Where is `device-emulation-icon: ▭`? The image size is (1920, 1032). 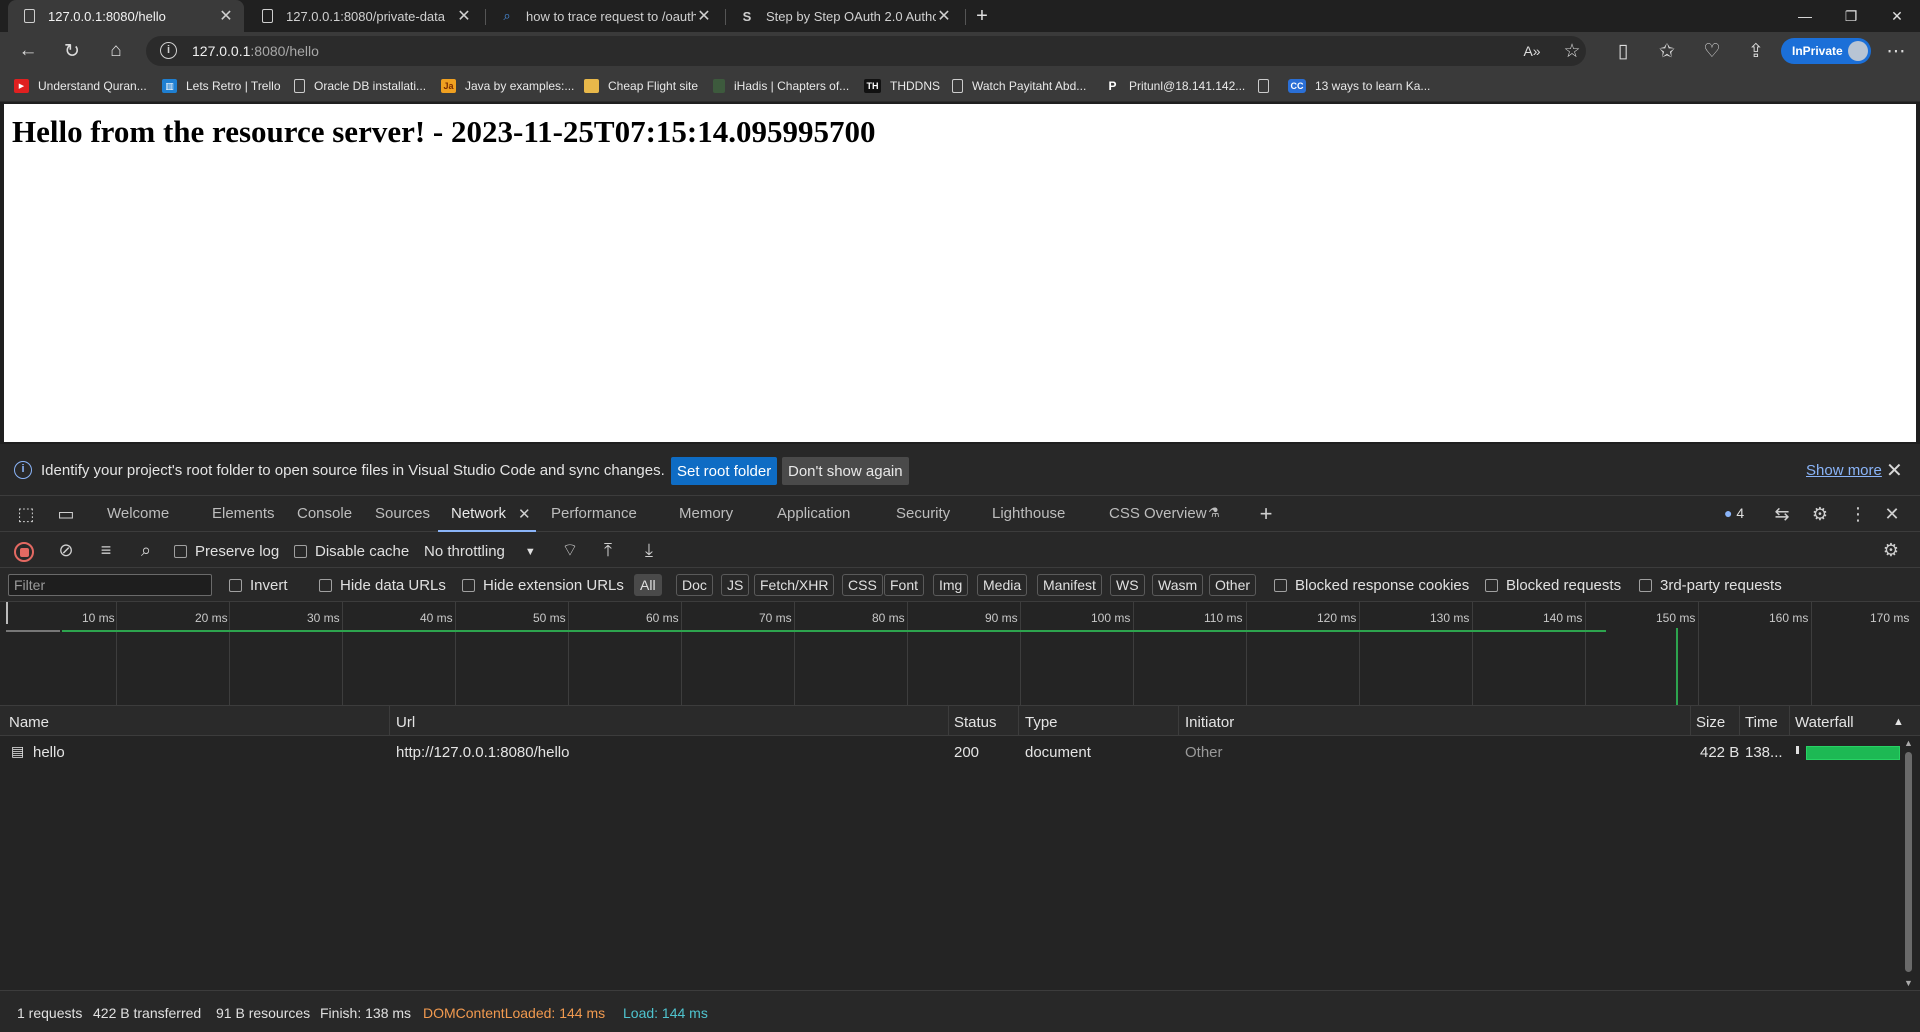 device-emulation-icon: ▭ is located at coordinates (66, 514).